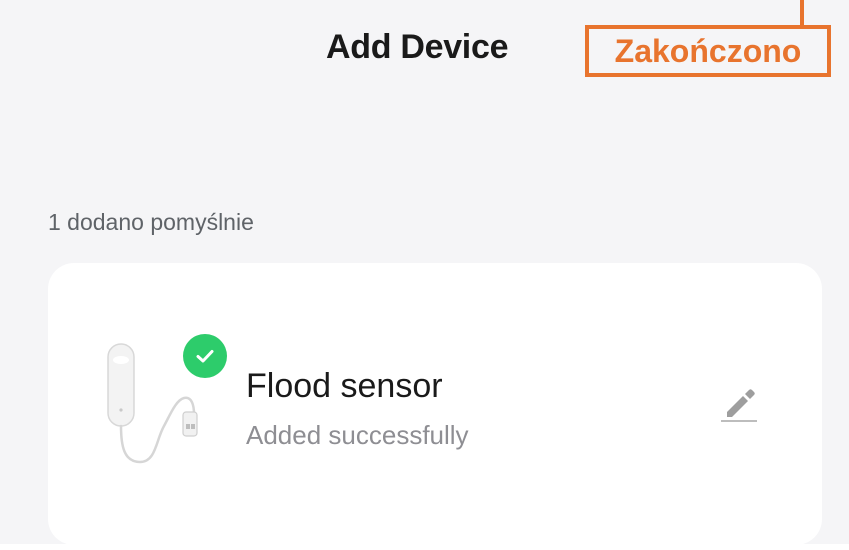 The height and width of the screenshot is (550, 849). Describe the element at coordinates (357, 435) in the screenshot. I see `device-status: Added successfully` at that location.